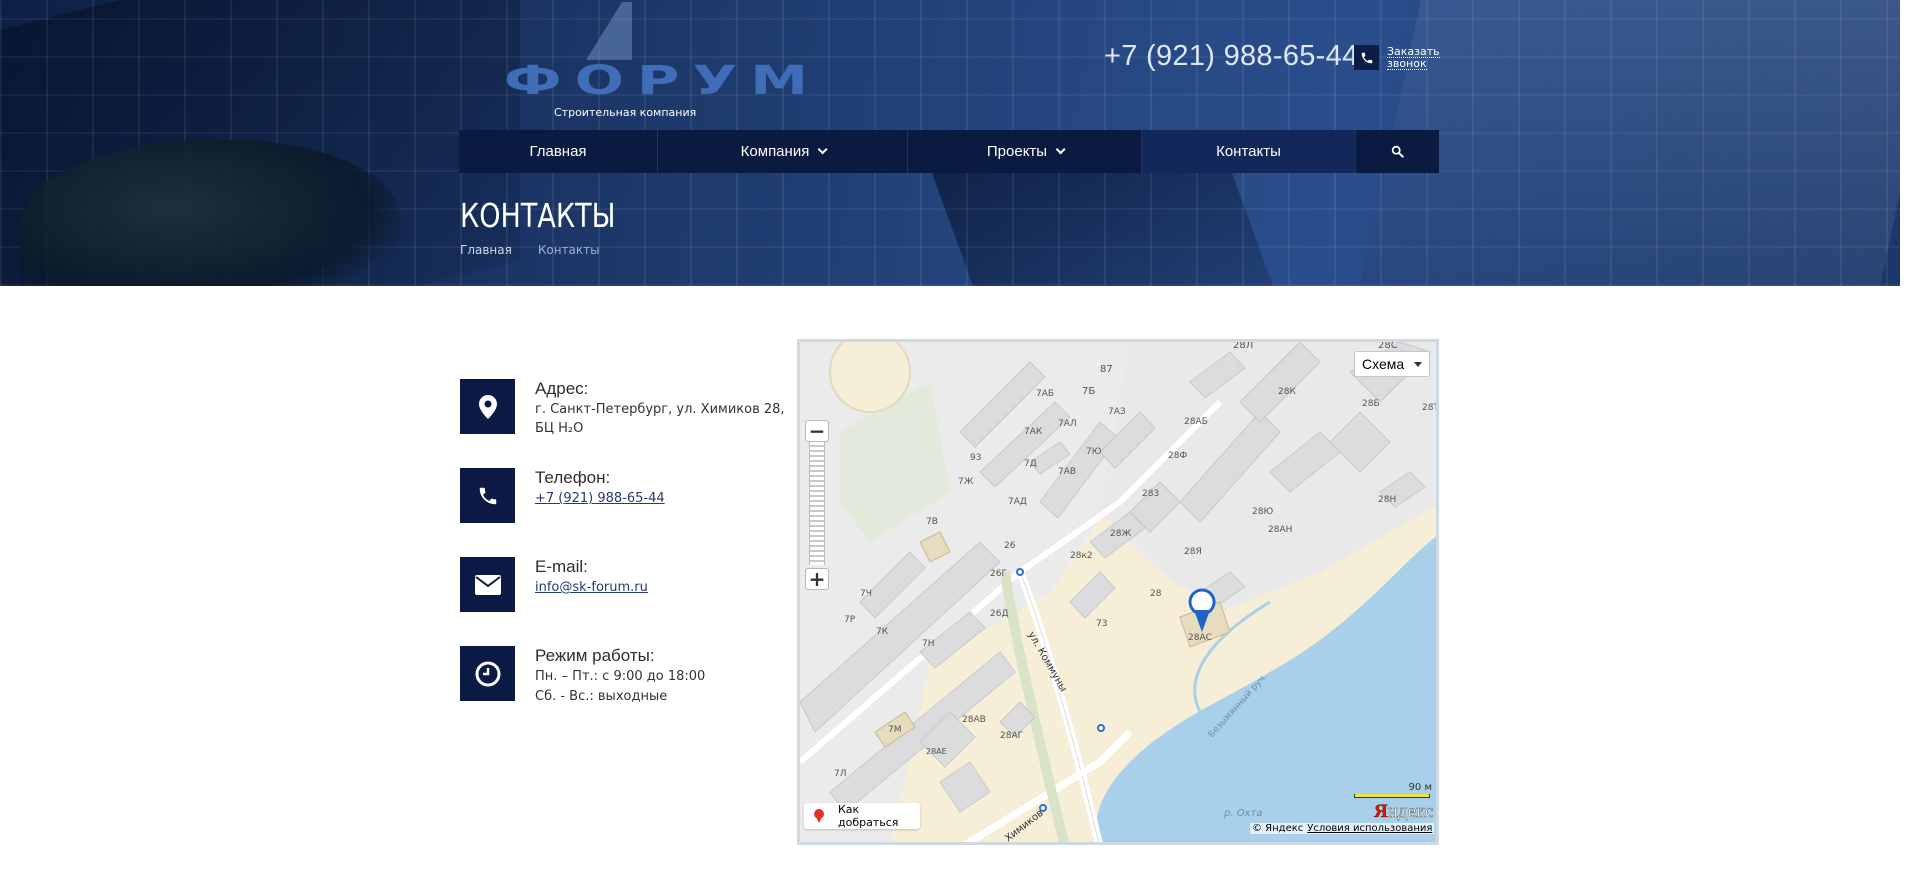  I want to click on nav-label: Контакты, so click(1248, 151).